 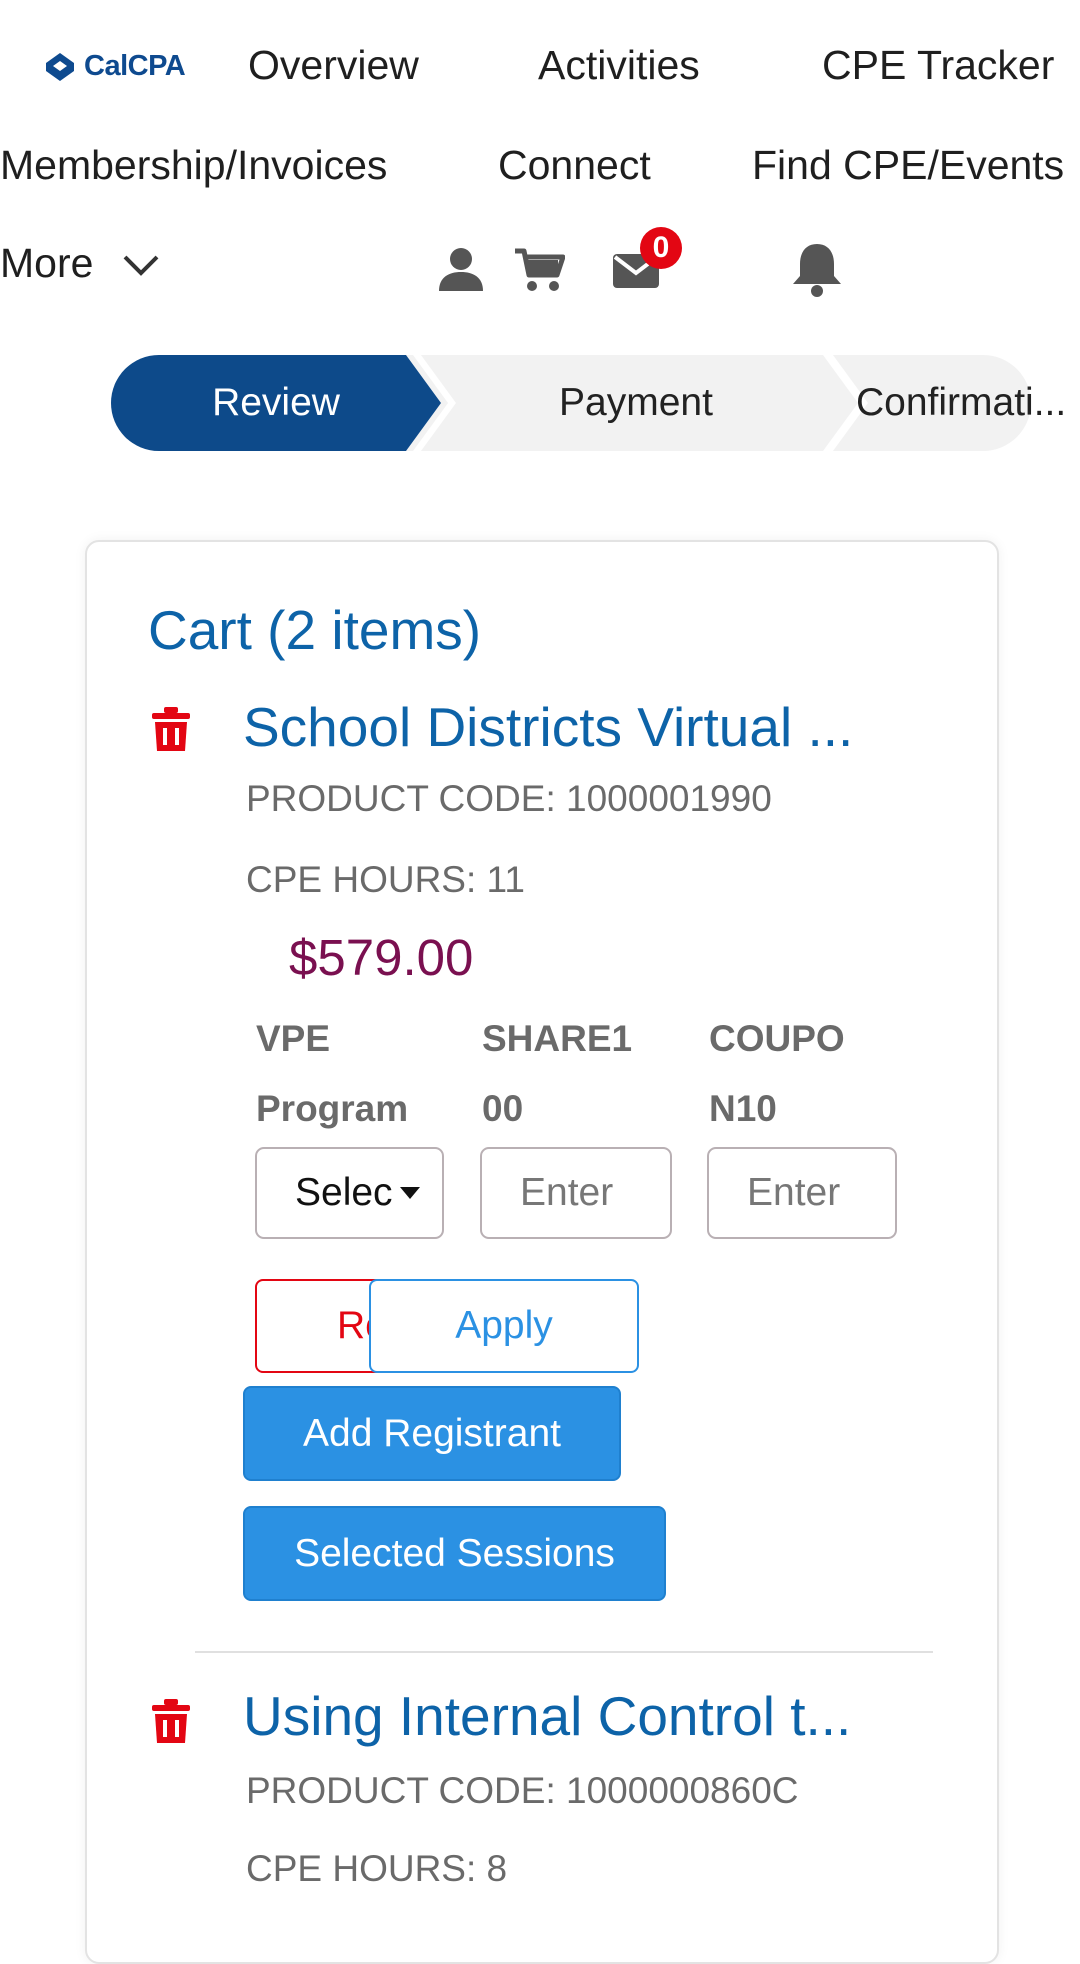 I want to click on selected-sessions-button: Selected Sessions, so click(x=454, y=1553).